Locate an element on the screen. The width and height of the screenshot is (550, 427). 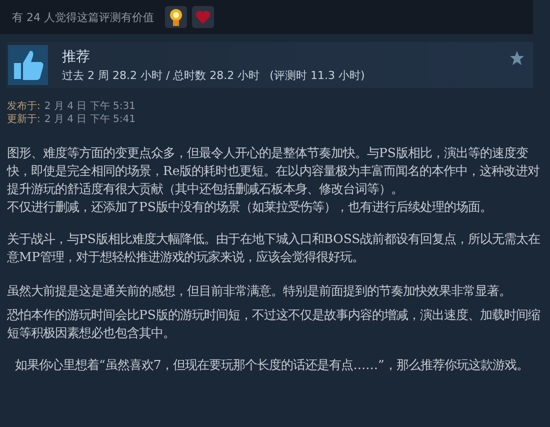
star-icon is located at coordinates (517, 58).